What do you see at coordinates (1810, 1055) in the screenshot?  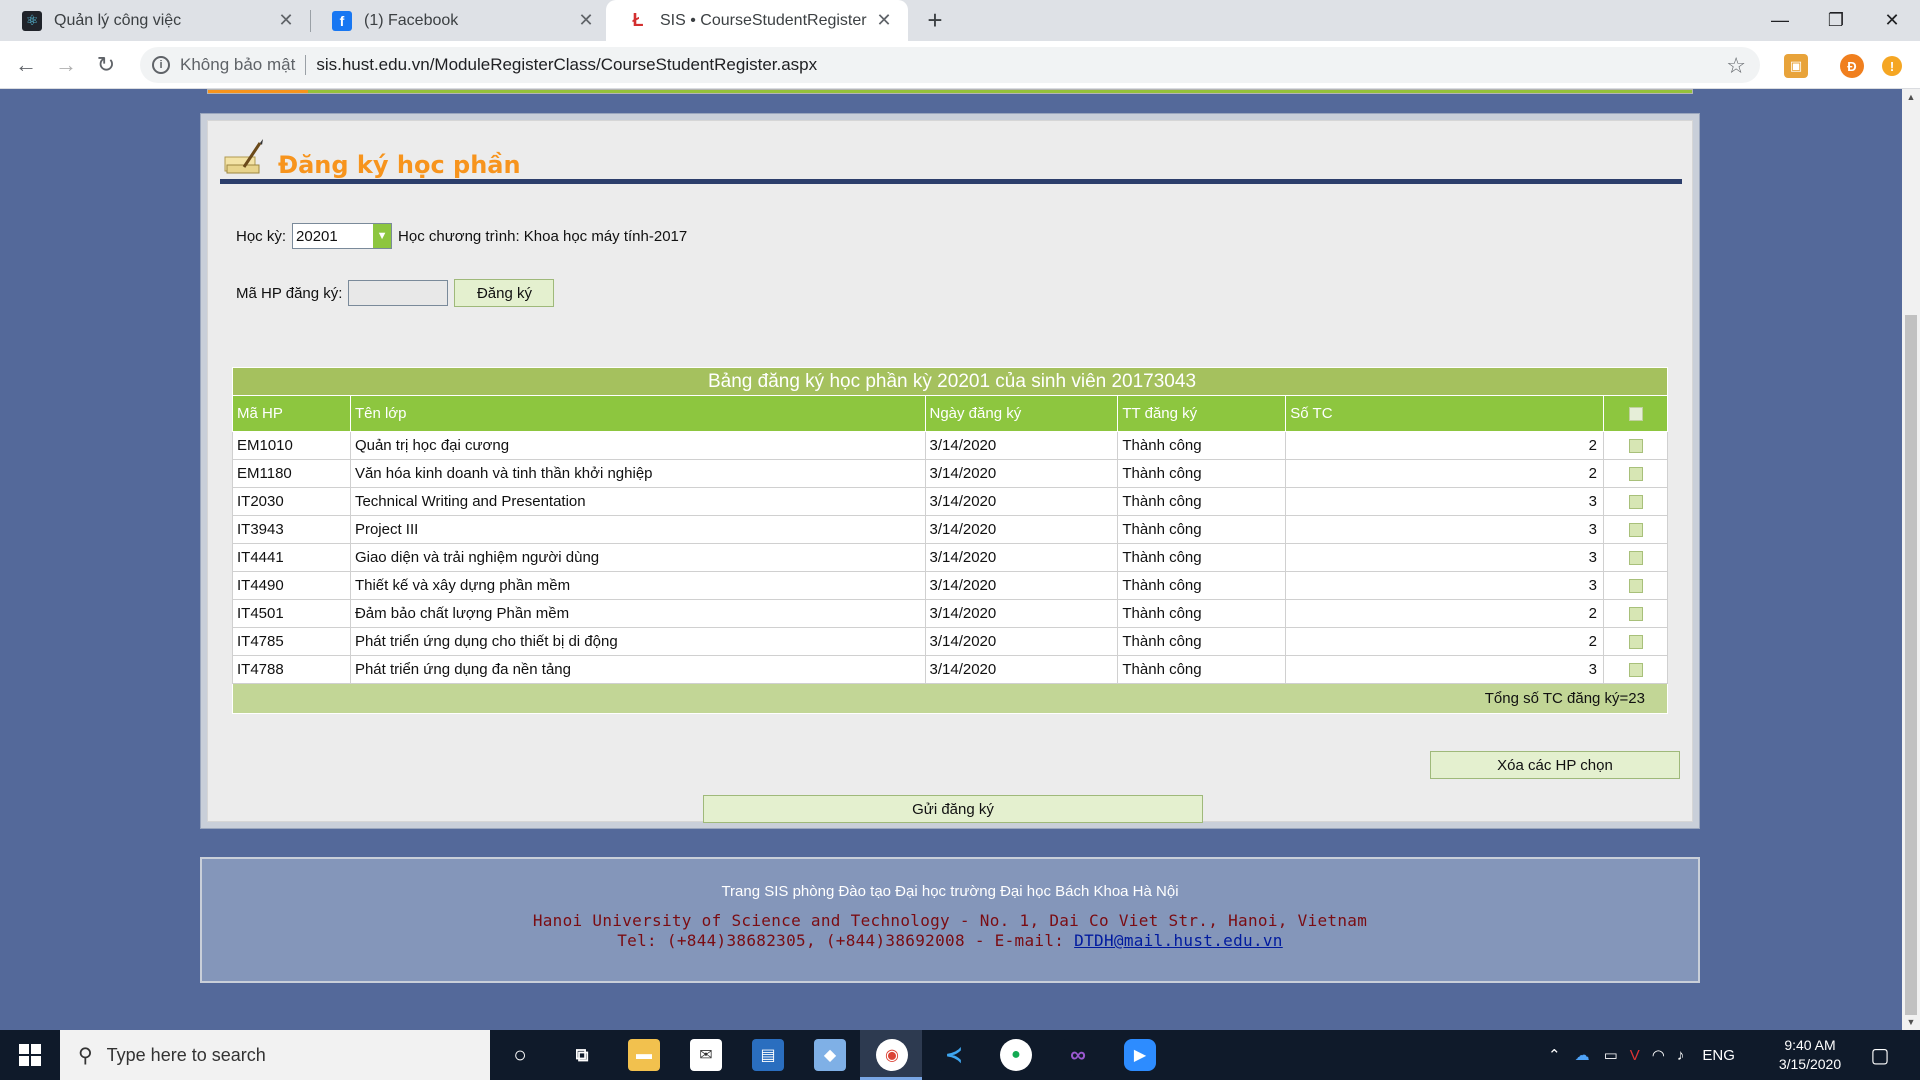 I see `taskbar-clock: 9:40 AM 3/15/2020` at bounding box center [1810, 1055].